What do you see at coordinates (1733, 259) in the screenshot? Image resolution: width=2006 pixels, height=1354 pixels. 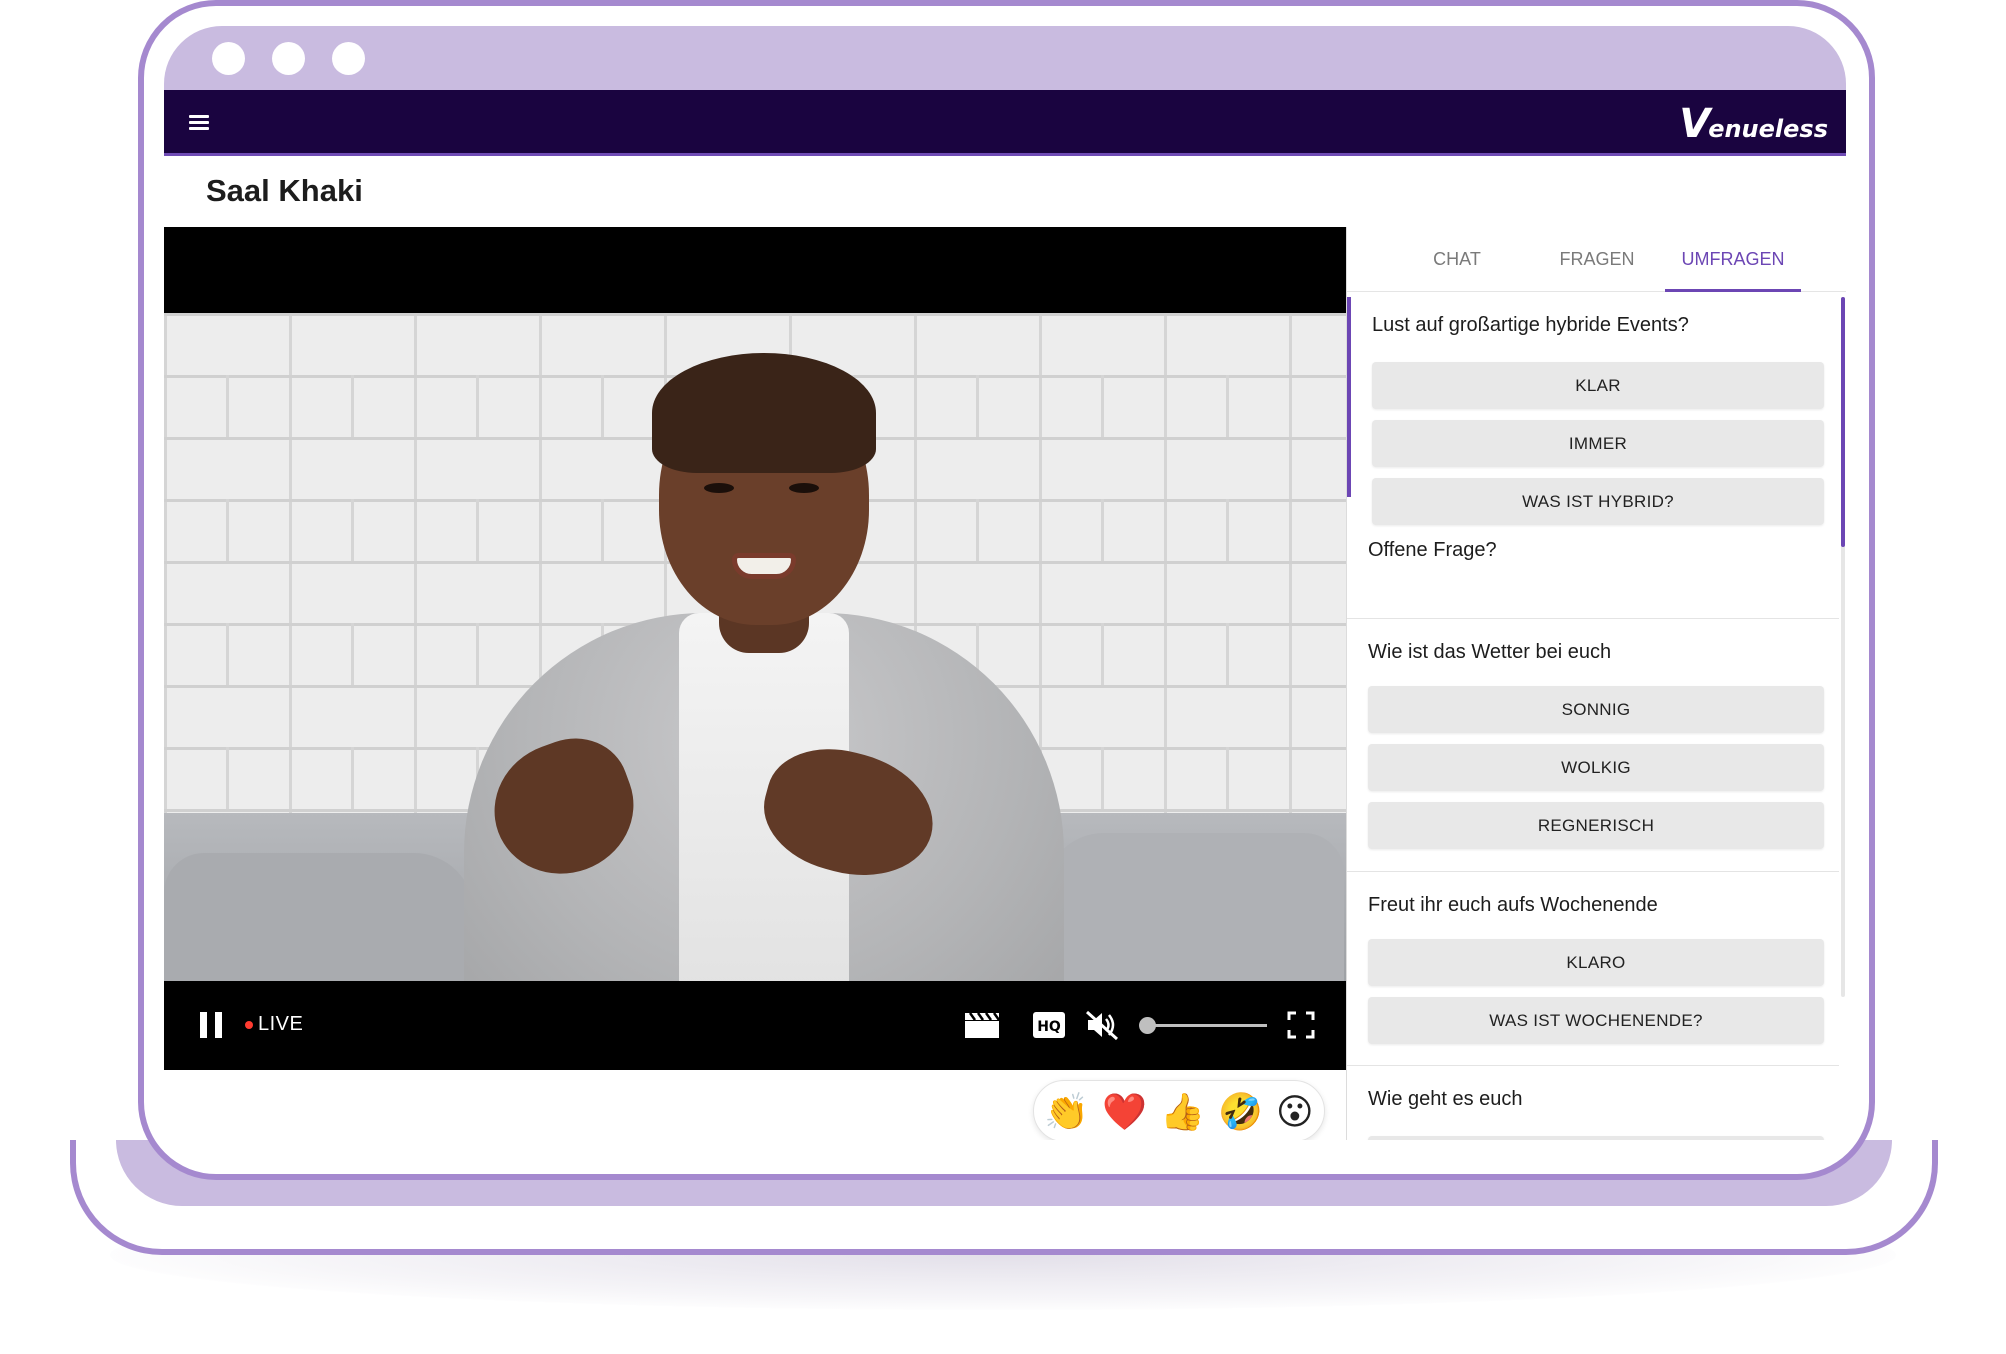 I see `tab-umfragen: UMFRAGEN` at bounding box center [1733, 259].